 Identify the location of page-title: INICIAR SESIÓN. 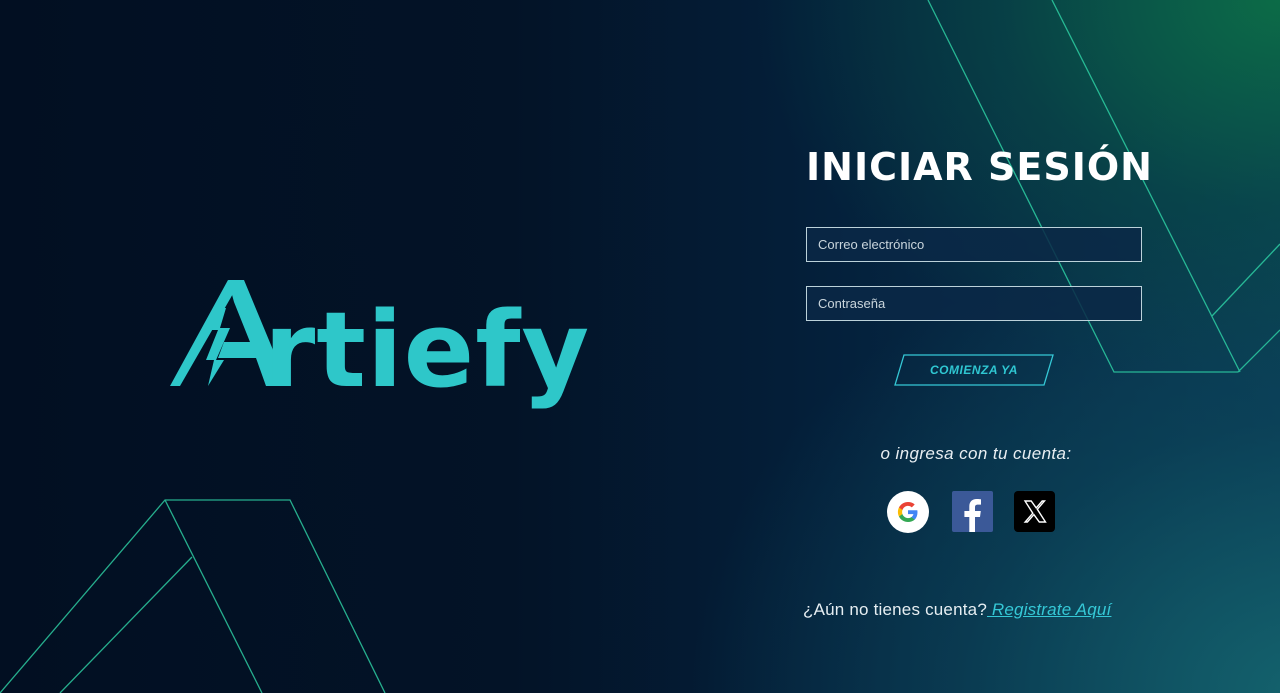
(979, 167).